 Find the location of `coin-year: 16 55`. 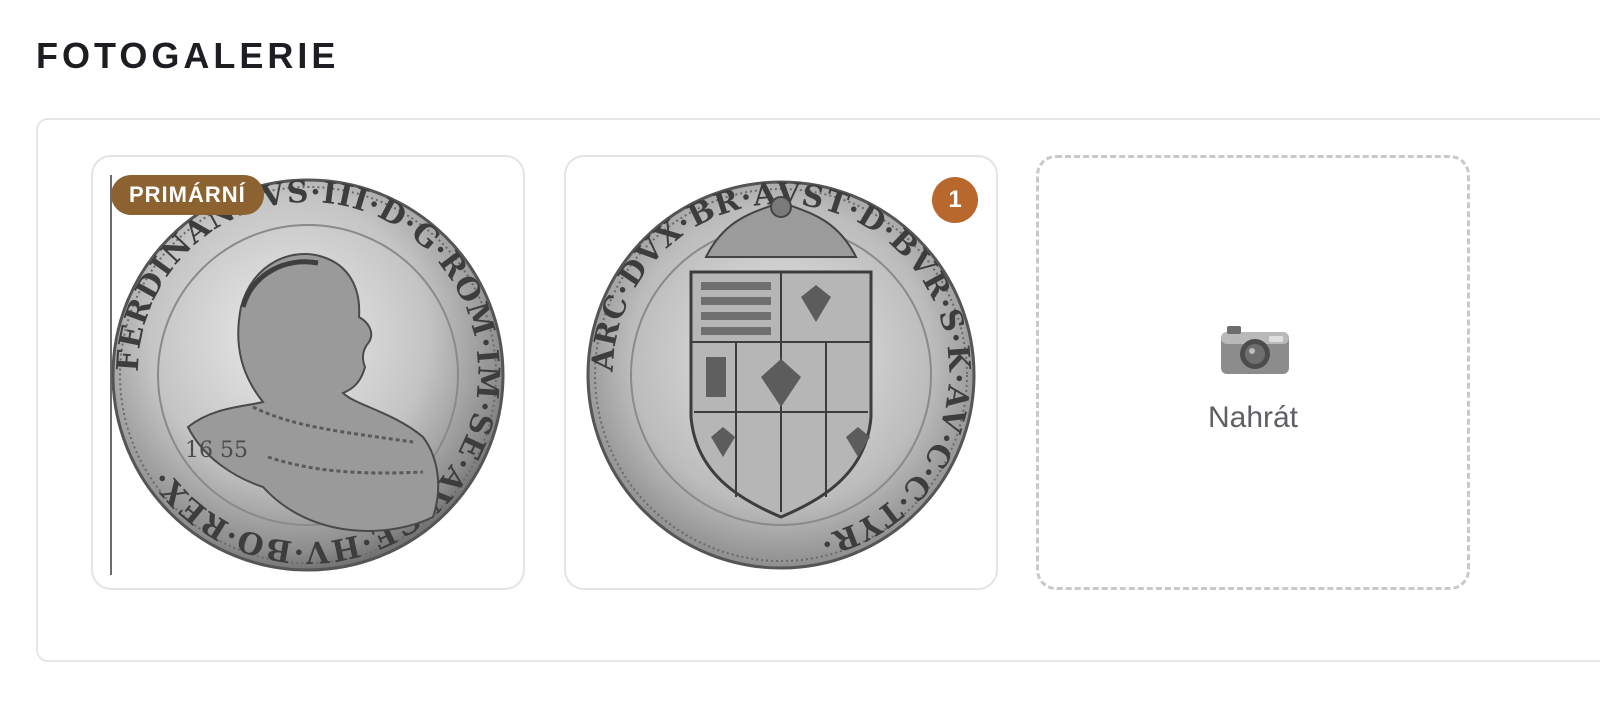

coin-year: 16 55 is located at coordinates (216, 450).